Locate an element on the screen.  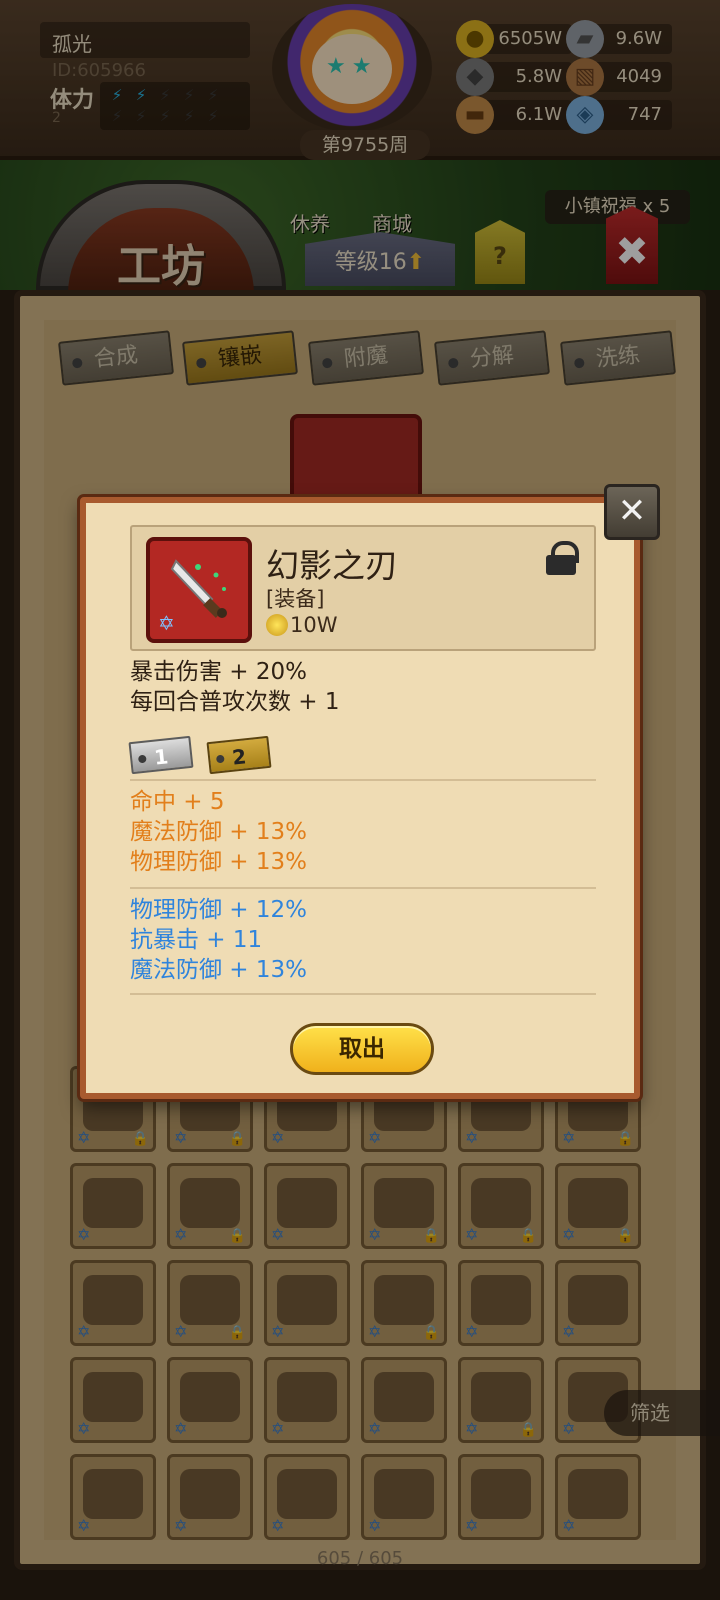
item-price: 10W is located at coordinates (302, 625).